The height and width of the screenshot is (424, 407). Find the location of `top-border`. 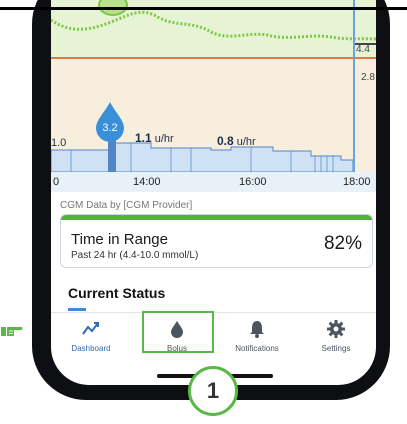

top-border is located at coordinates (203, 8).